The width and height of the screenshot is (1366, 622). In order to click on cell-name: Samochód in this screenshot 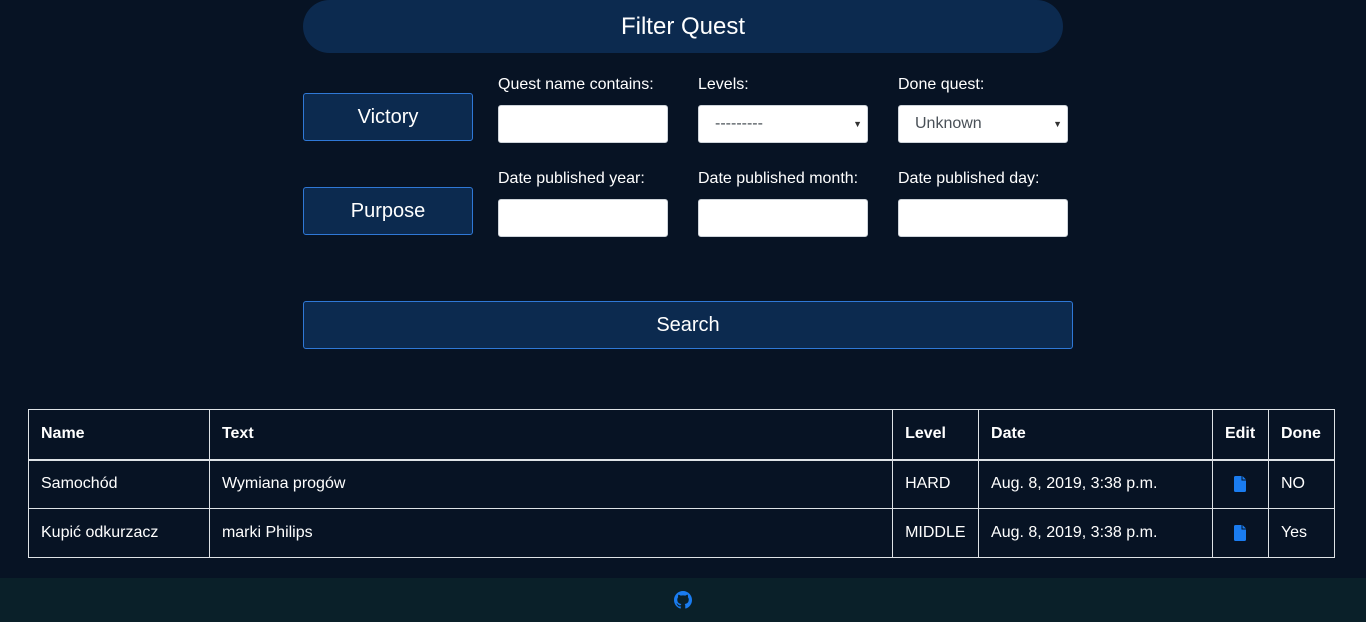, I will do `click(119, 484)`.